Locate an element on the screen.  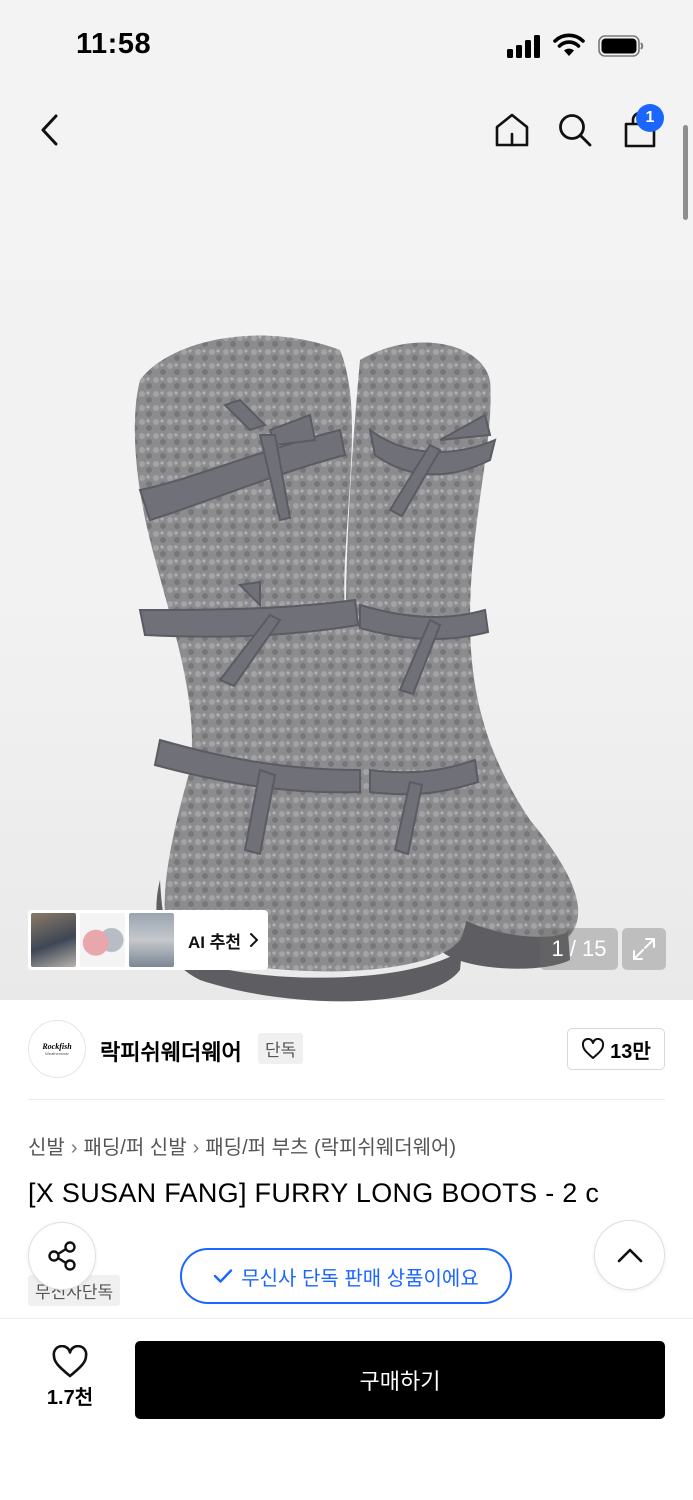
brand-row: Rockfish Weatherwear 락피쉬웨더웨어 단독 13만 is located at coordinates (346, 1050).